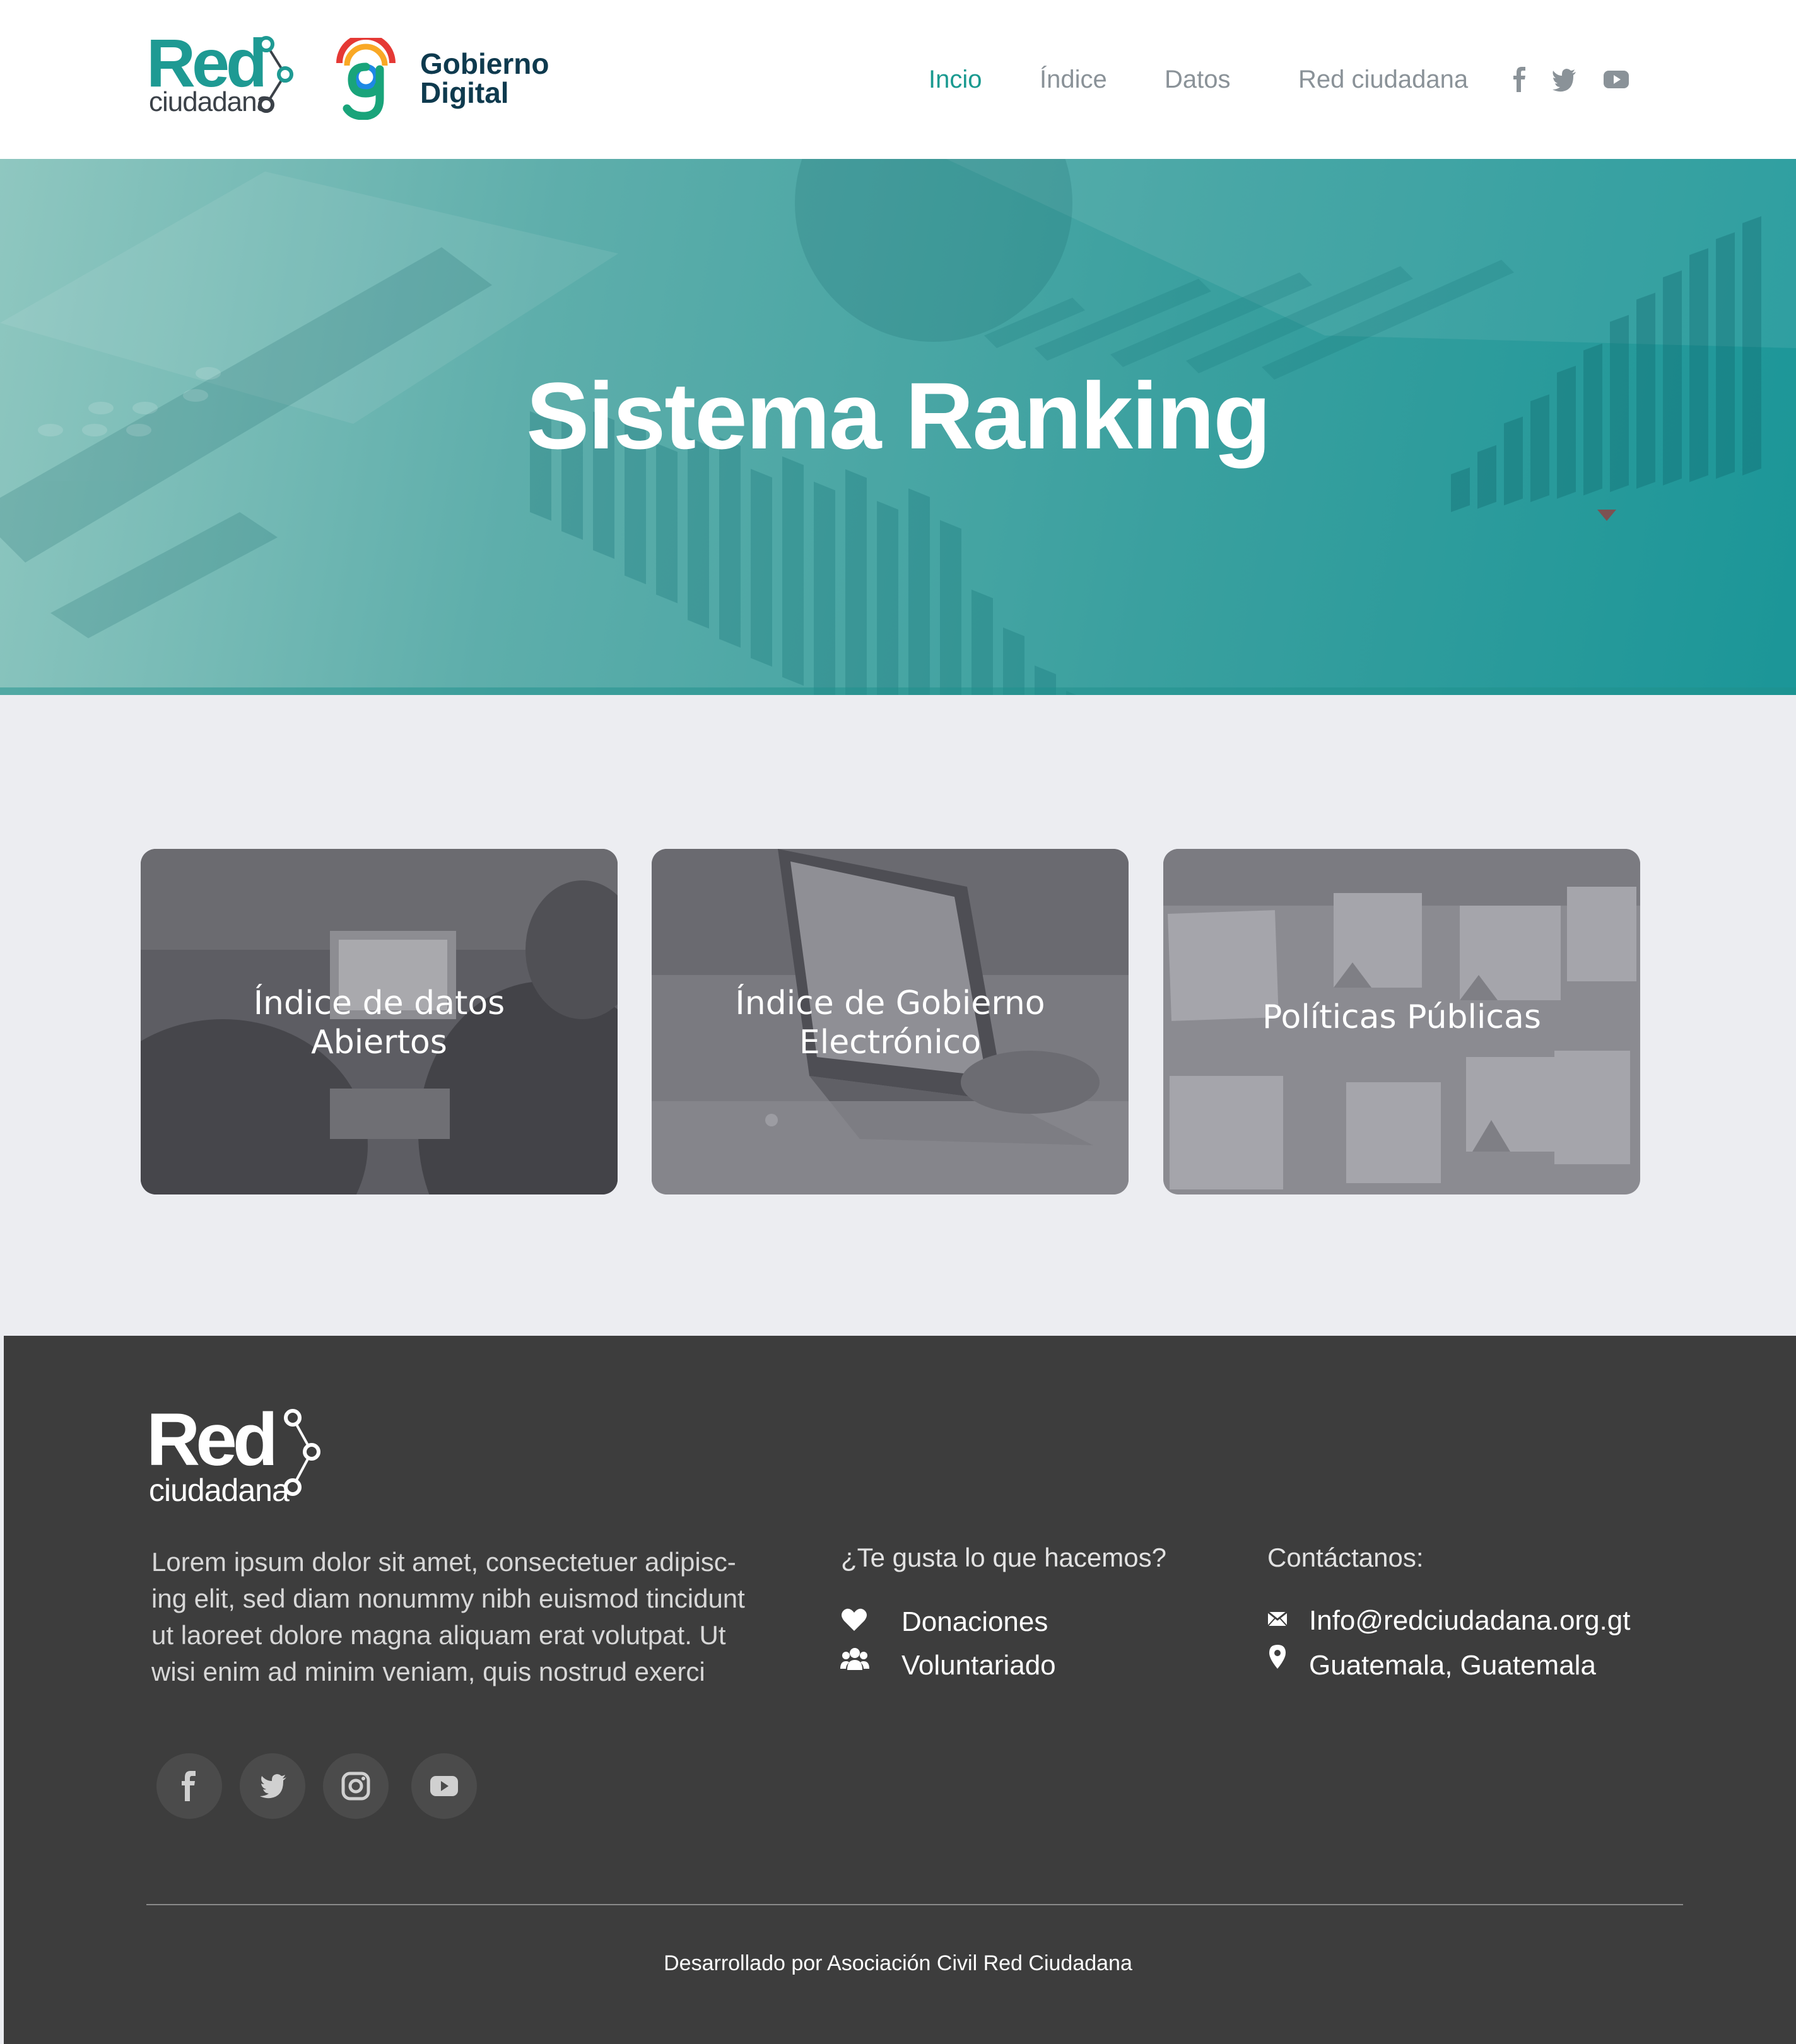 The image size is (1796, 2044). Describe the element at coordinates (1277, 1619) in the screenshot. I see `envelope-icon` at that location.